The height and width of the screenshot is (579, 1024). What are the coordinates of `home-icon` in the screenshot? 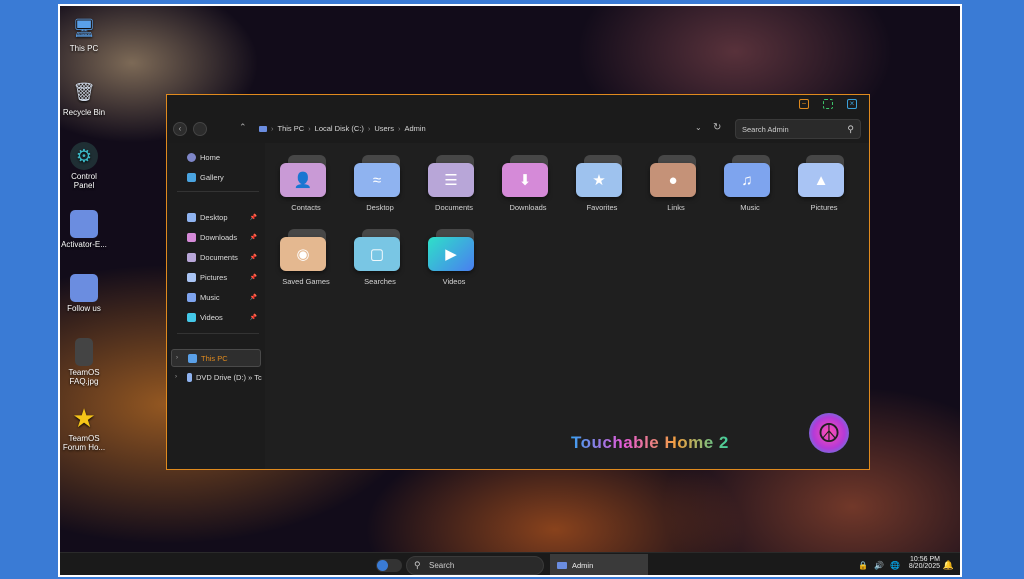 It's located at (191, 157).